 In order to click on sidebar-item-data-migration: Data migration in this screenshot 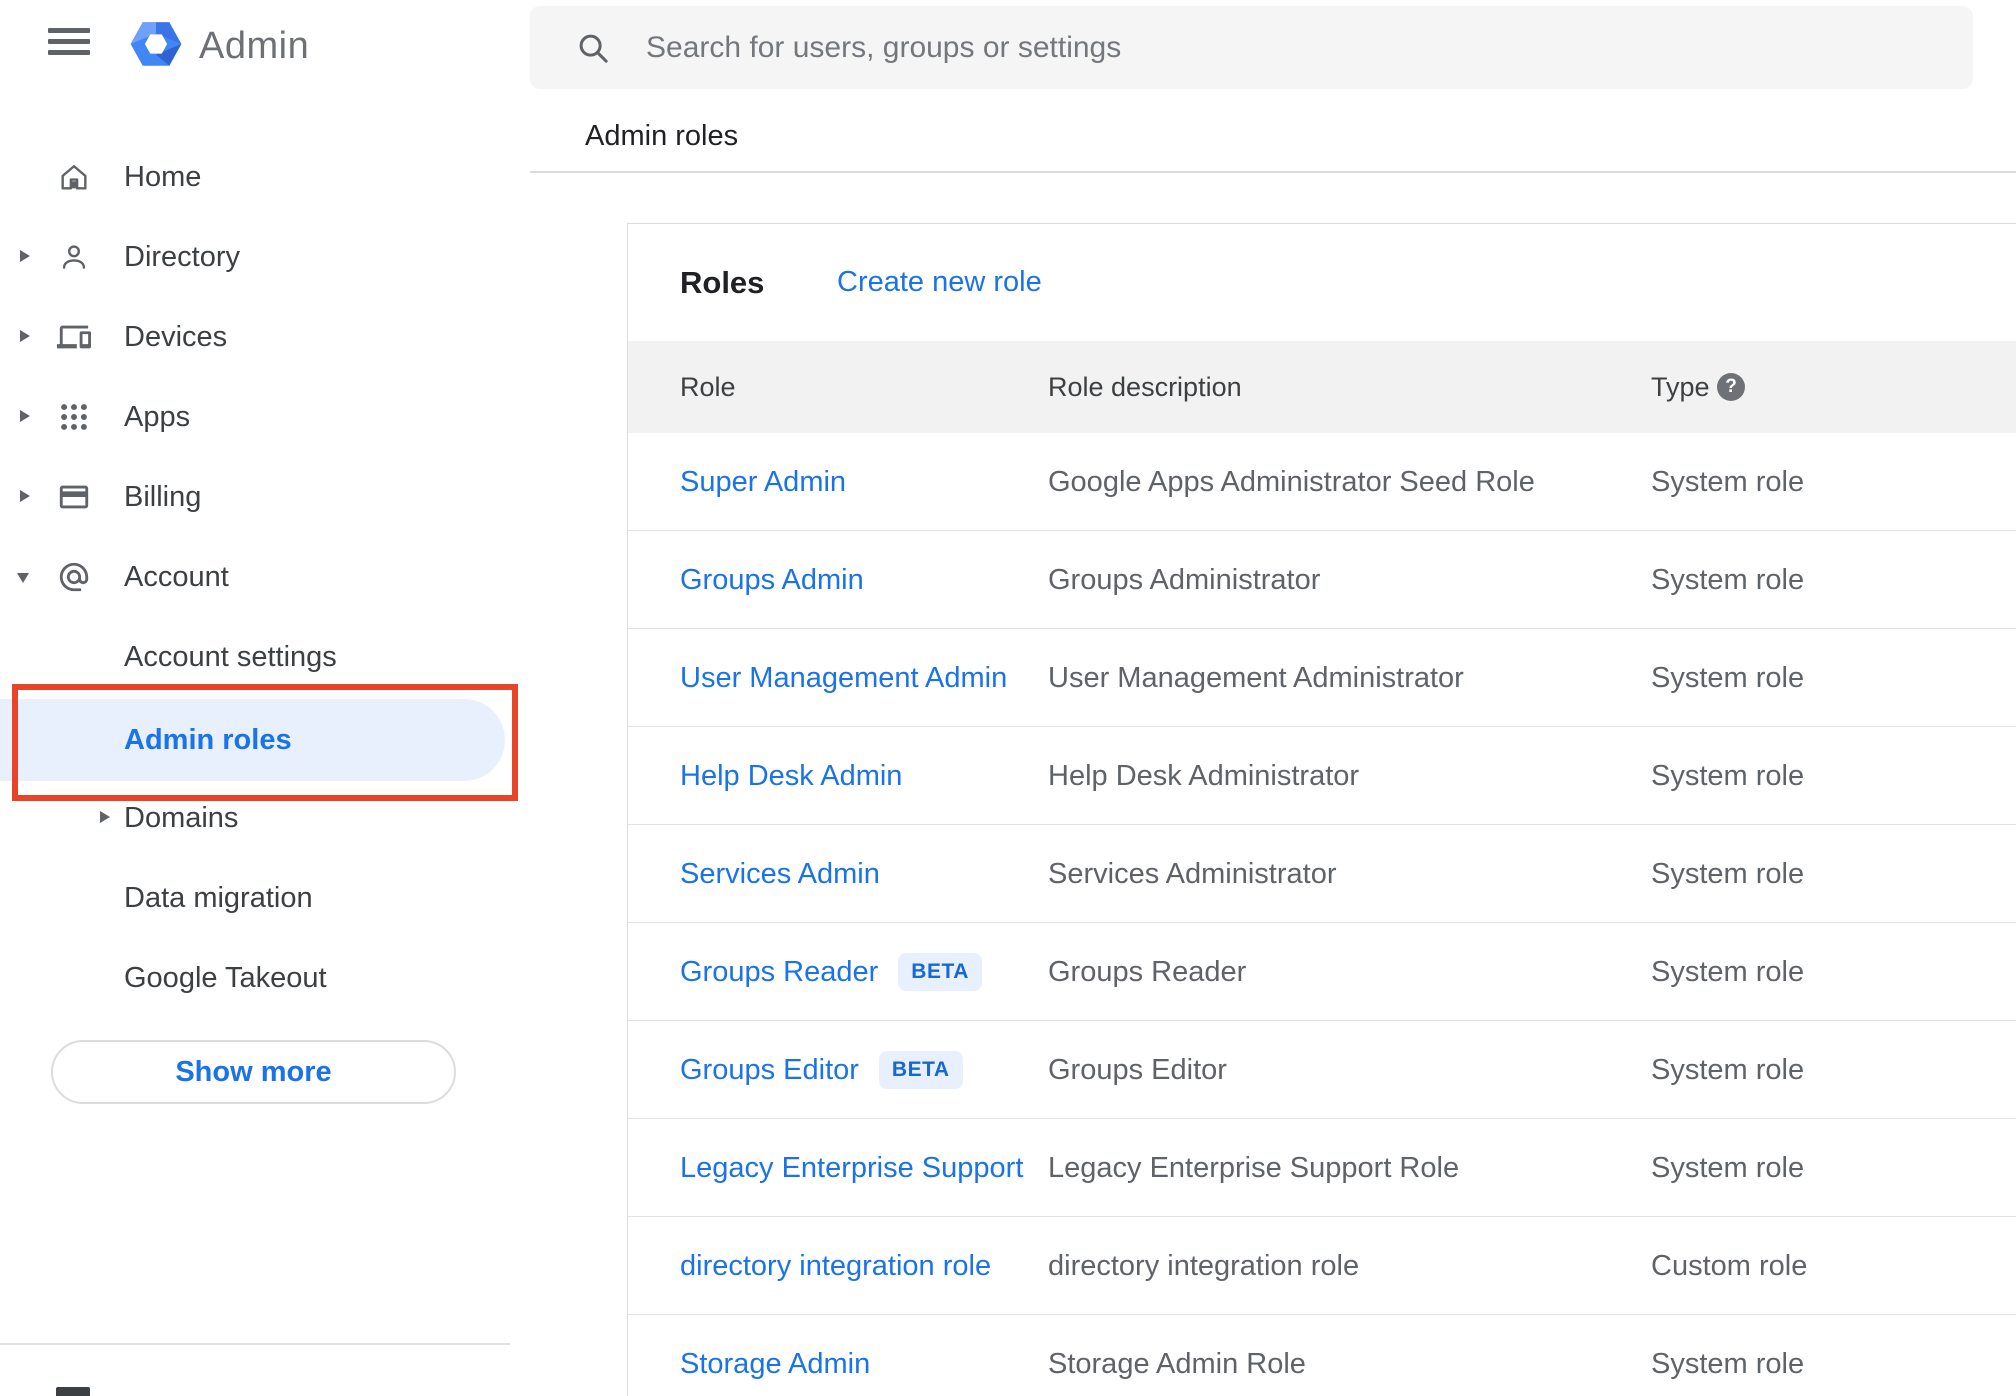, I will do `click(265, 898)`.